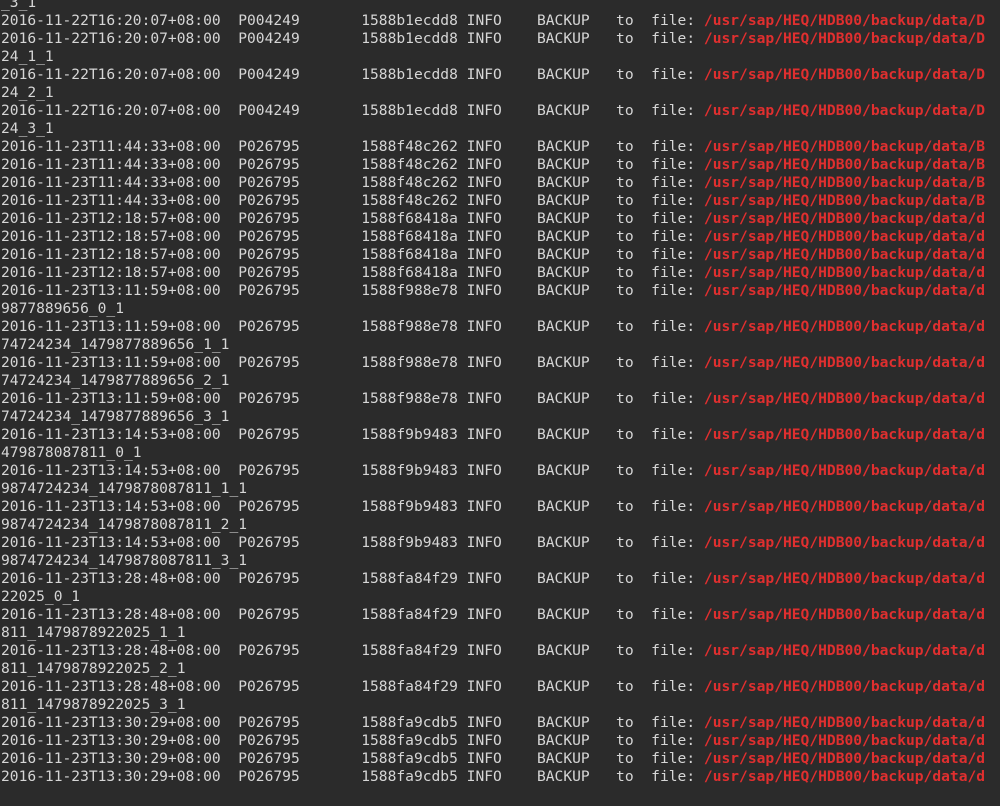 Image resolution: width=1000 pixels, height=806 pixels. Describe the element at coordinates (27, 92) in the screenshot. I see `log-continuation-text: 24_2_1` at that location.